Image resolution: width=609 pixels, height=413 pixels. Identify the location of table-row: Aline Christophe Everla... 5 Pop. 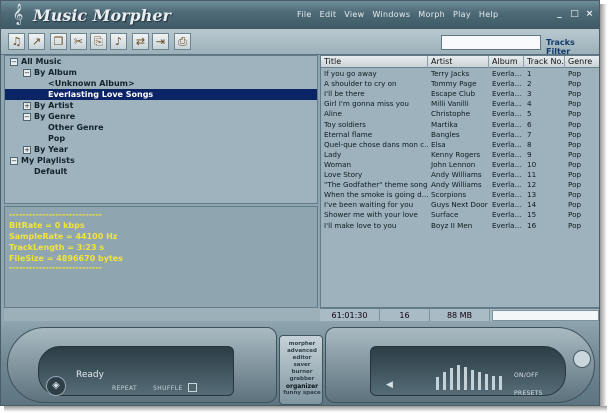
(460, 114).